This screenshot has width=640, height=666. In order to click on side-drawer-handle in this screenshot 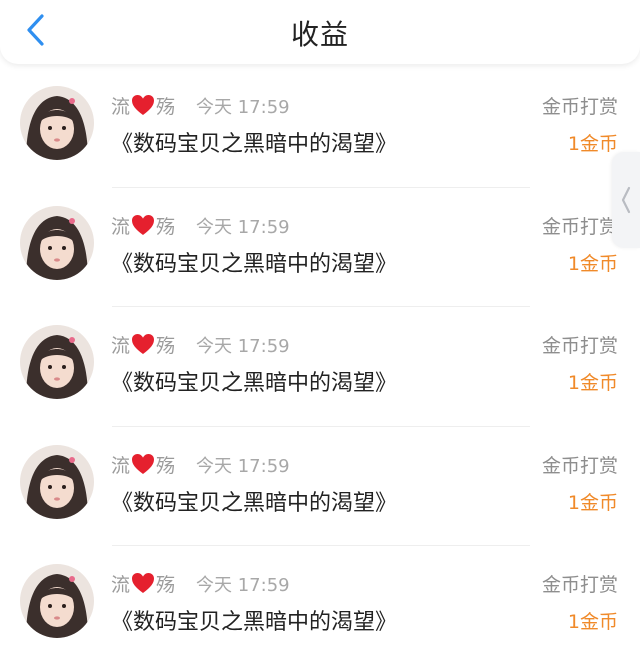, I will do `click(626, 200)`.